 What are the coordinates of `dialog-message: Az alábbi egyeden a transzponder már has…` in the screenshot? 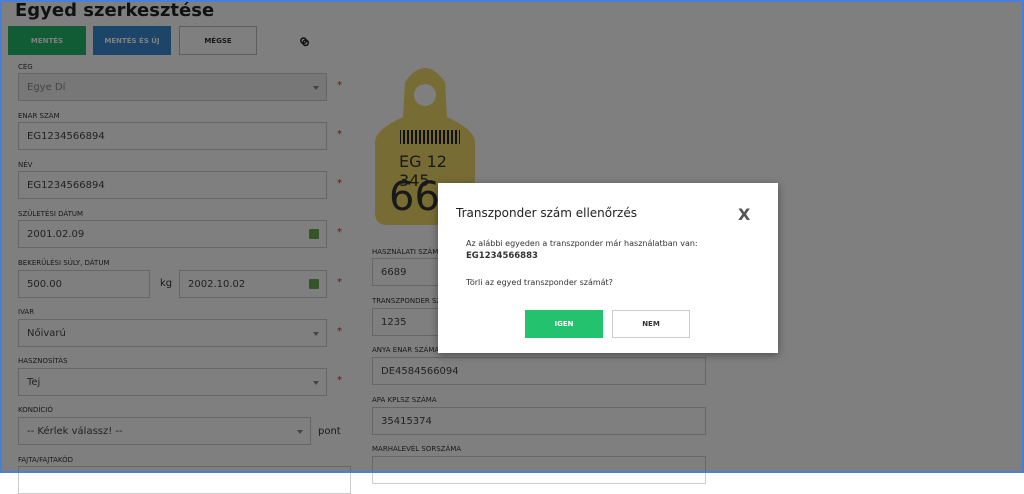 It's located at (582, 243).